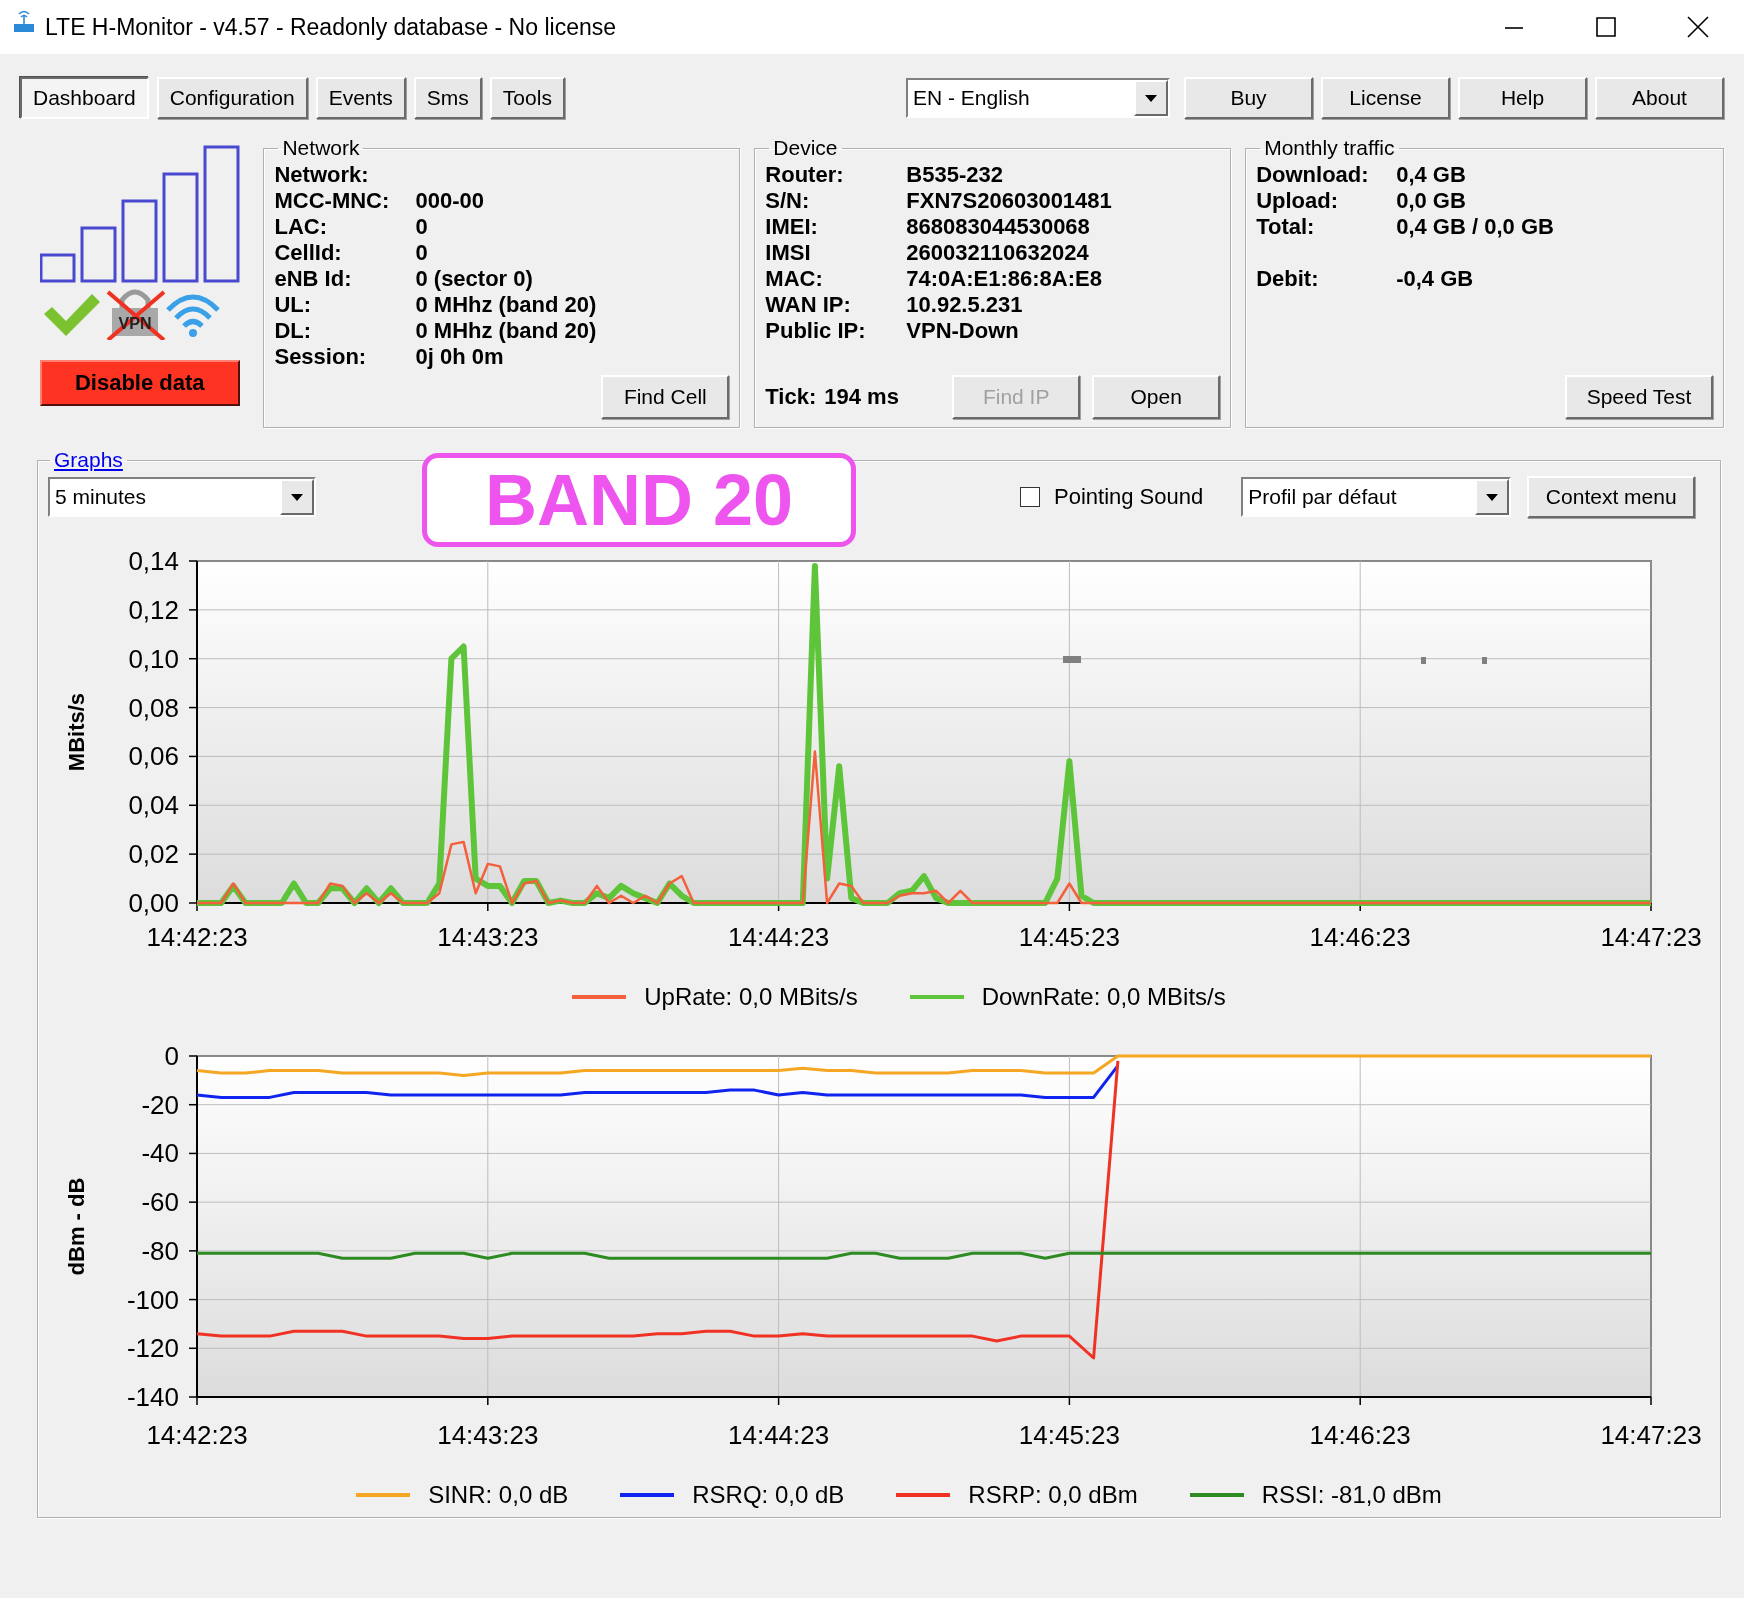 This screenshot has width=1744, height=1598. What do you see at coordinates (321, 148) in the screenshot?
I see `group-title: Network` at bounding box center [321, 148].